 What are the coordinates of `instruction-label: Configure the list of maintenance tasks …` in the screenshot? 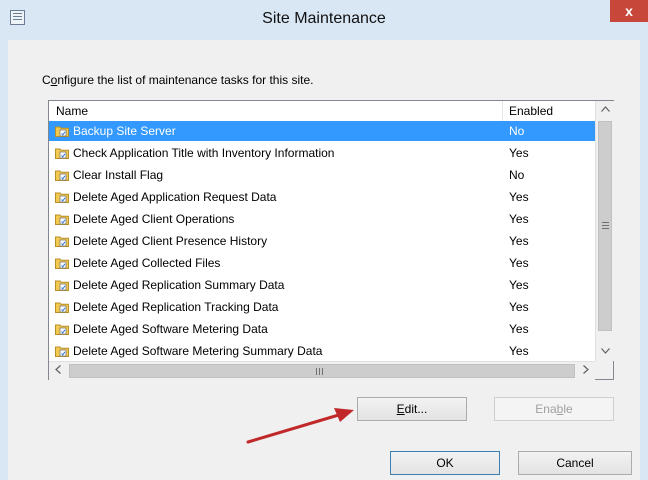 It's located at (177, 80).